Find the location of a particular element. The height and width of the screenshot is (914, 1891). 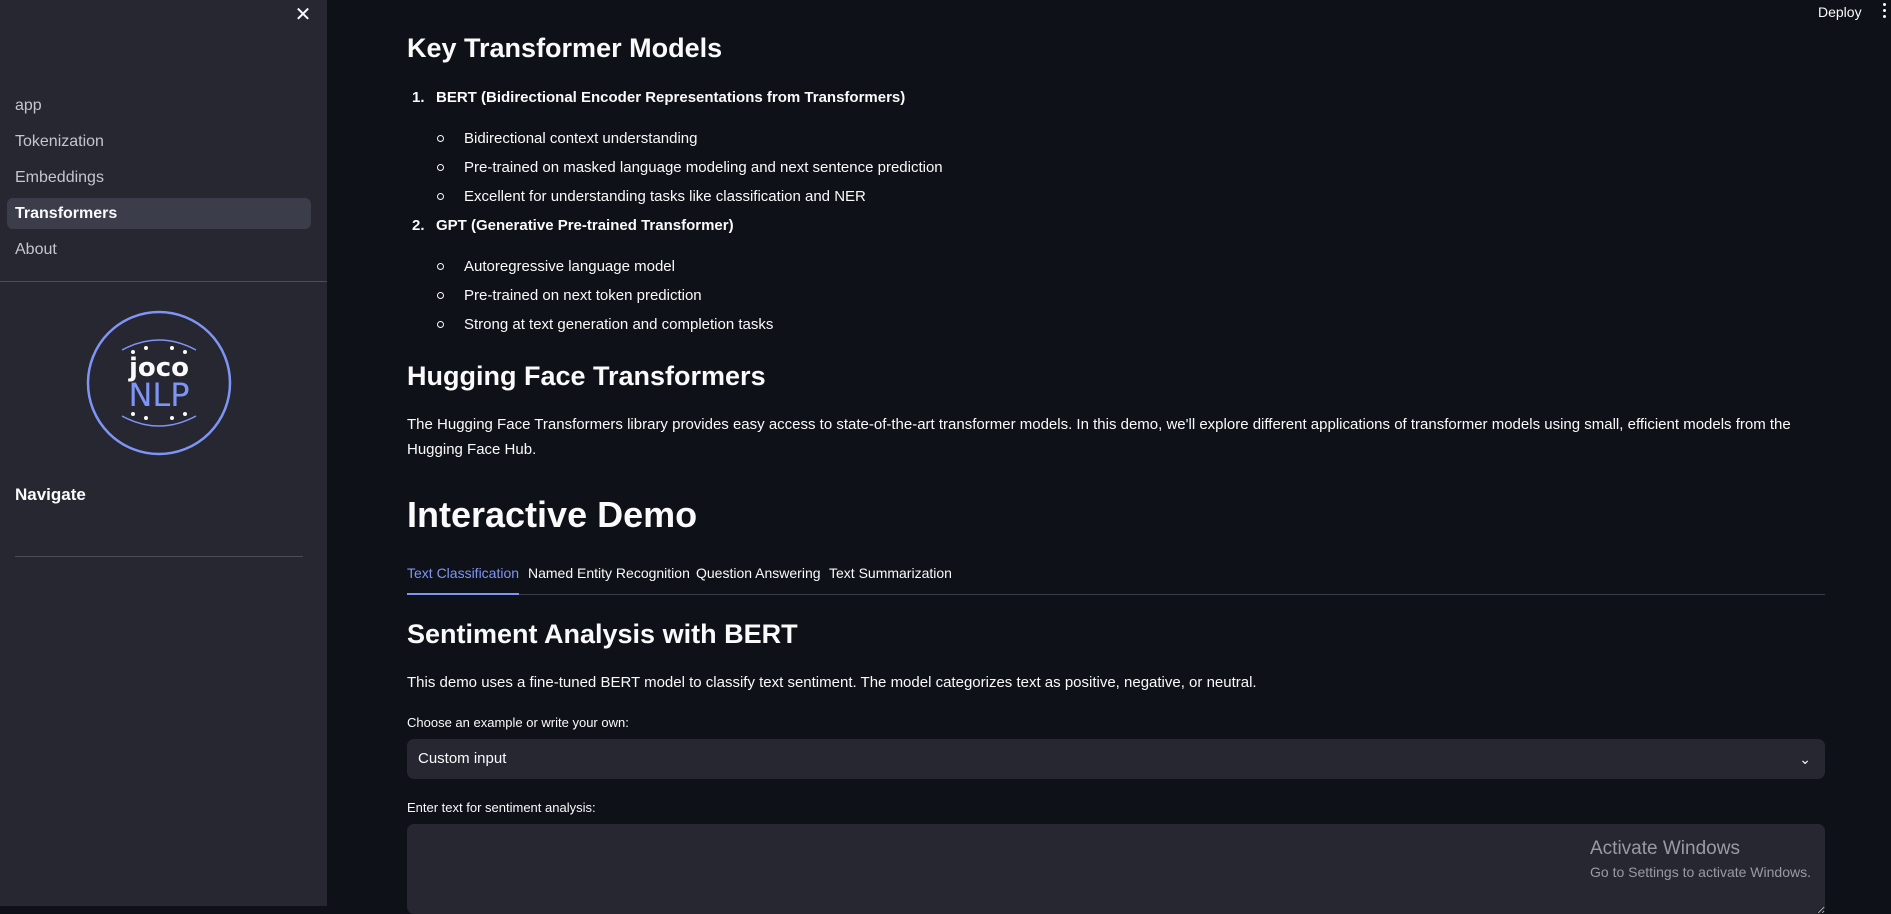

model-bullet: Autoregressive language model is located at coordinates (556, 266).